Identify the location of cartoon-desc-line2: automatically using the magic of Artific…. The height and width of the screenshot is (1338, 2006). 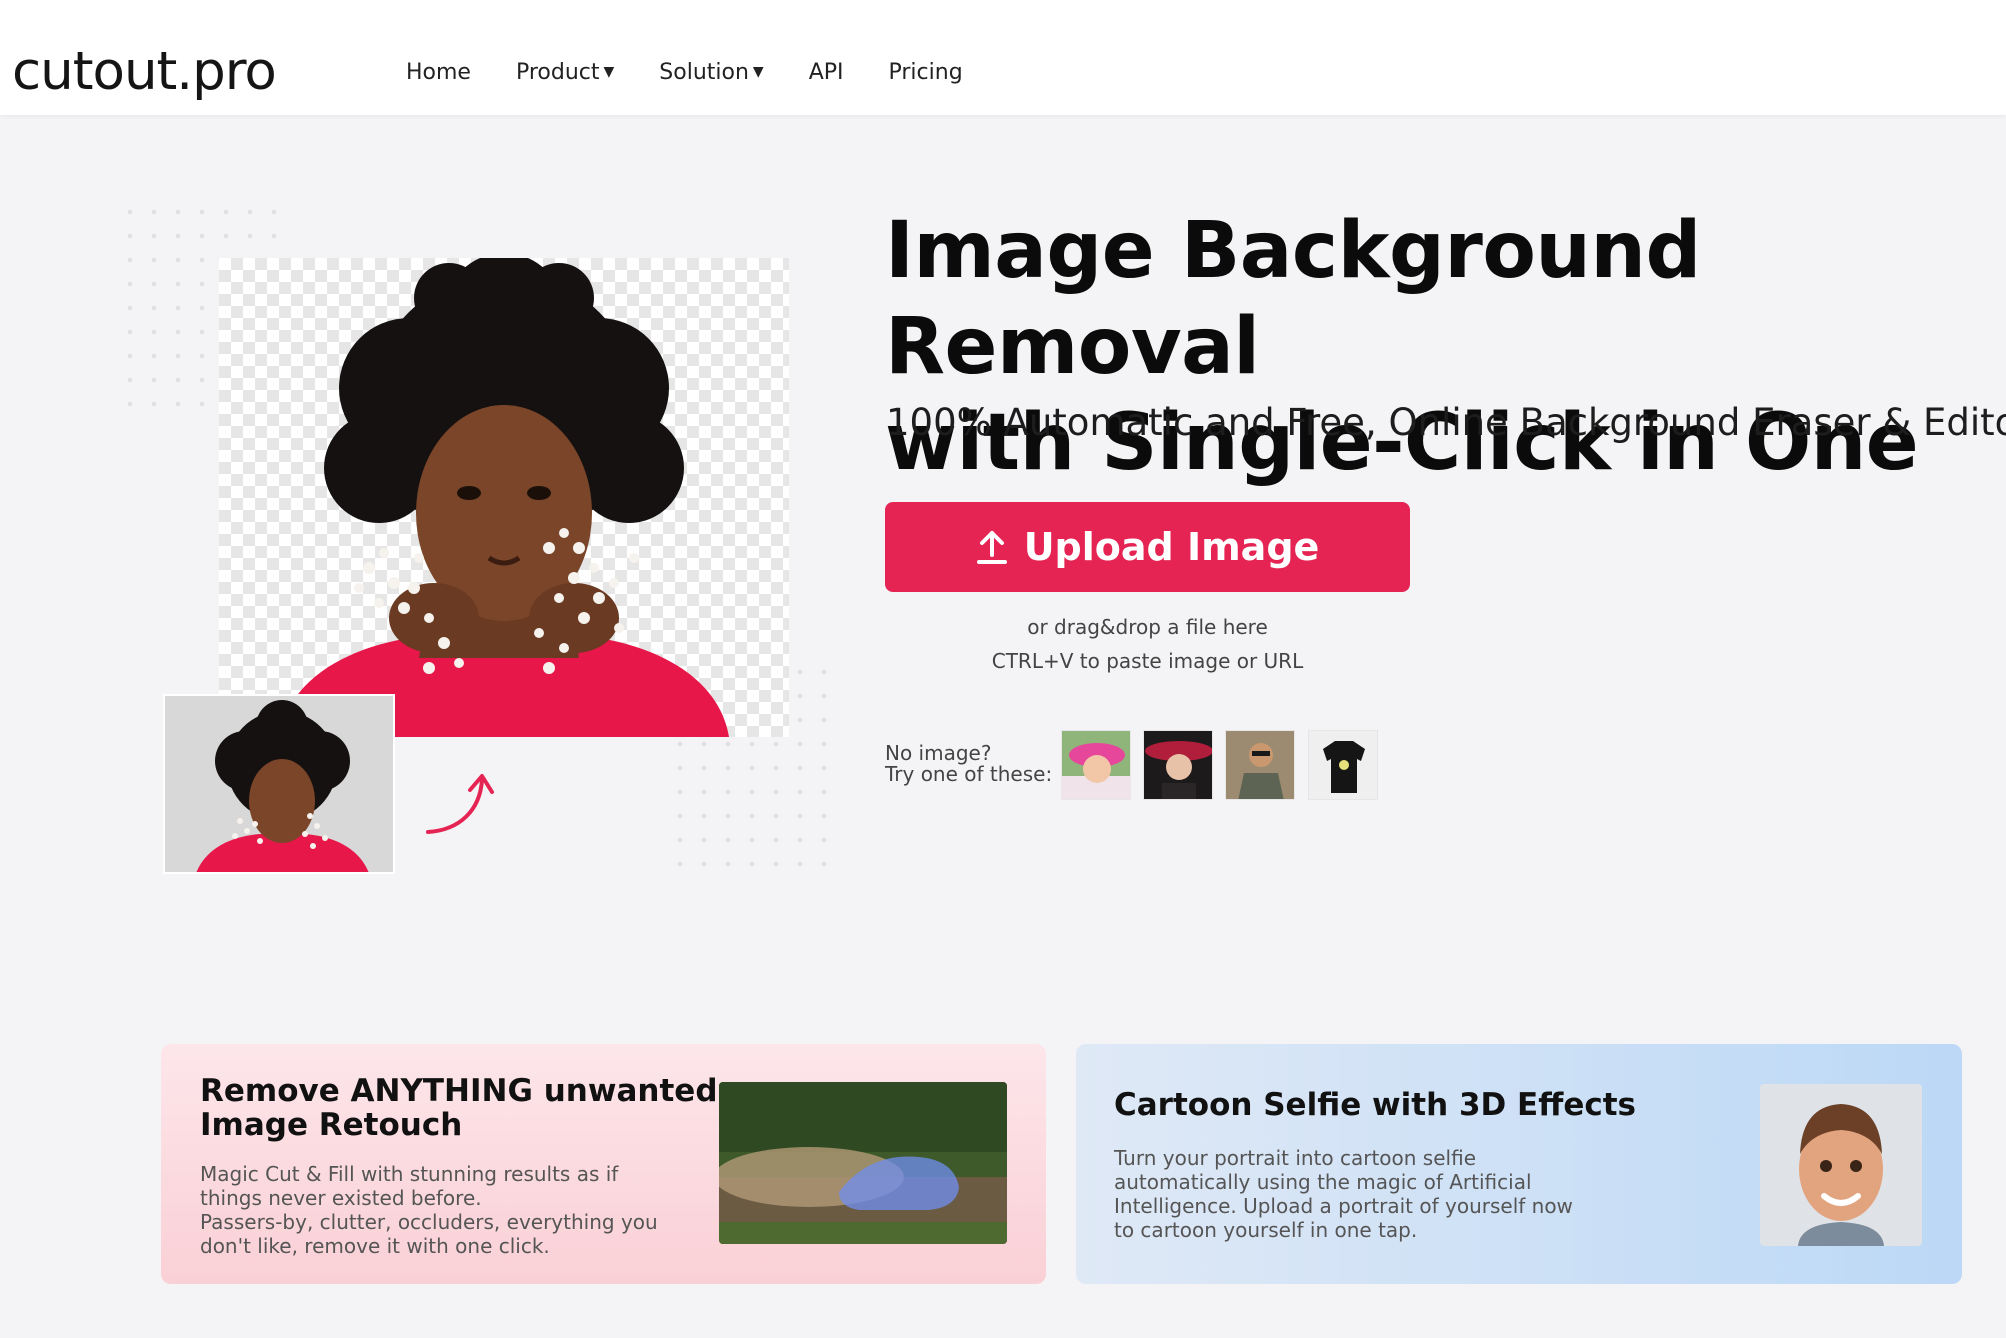
(1323, 1182).